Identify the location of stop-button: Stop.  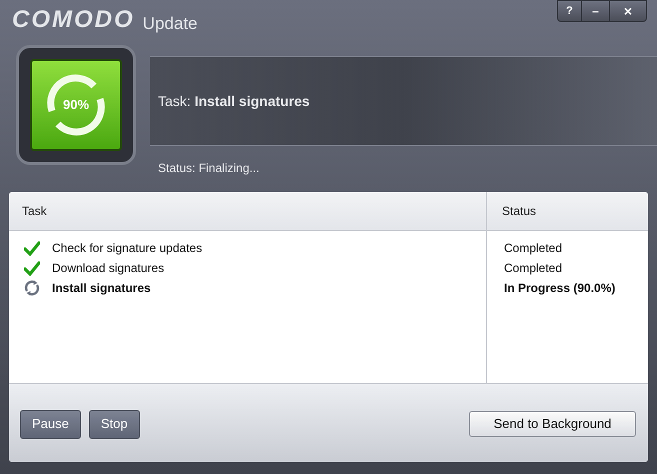
(114, 424).